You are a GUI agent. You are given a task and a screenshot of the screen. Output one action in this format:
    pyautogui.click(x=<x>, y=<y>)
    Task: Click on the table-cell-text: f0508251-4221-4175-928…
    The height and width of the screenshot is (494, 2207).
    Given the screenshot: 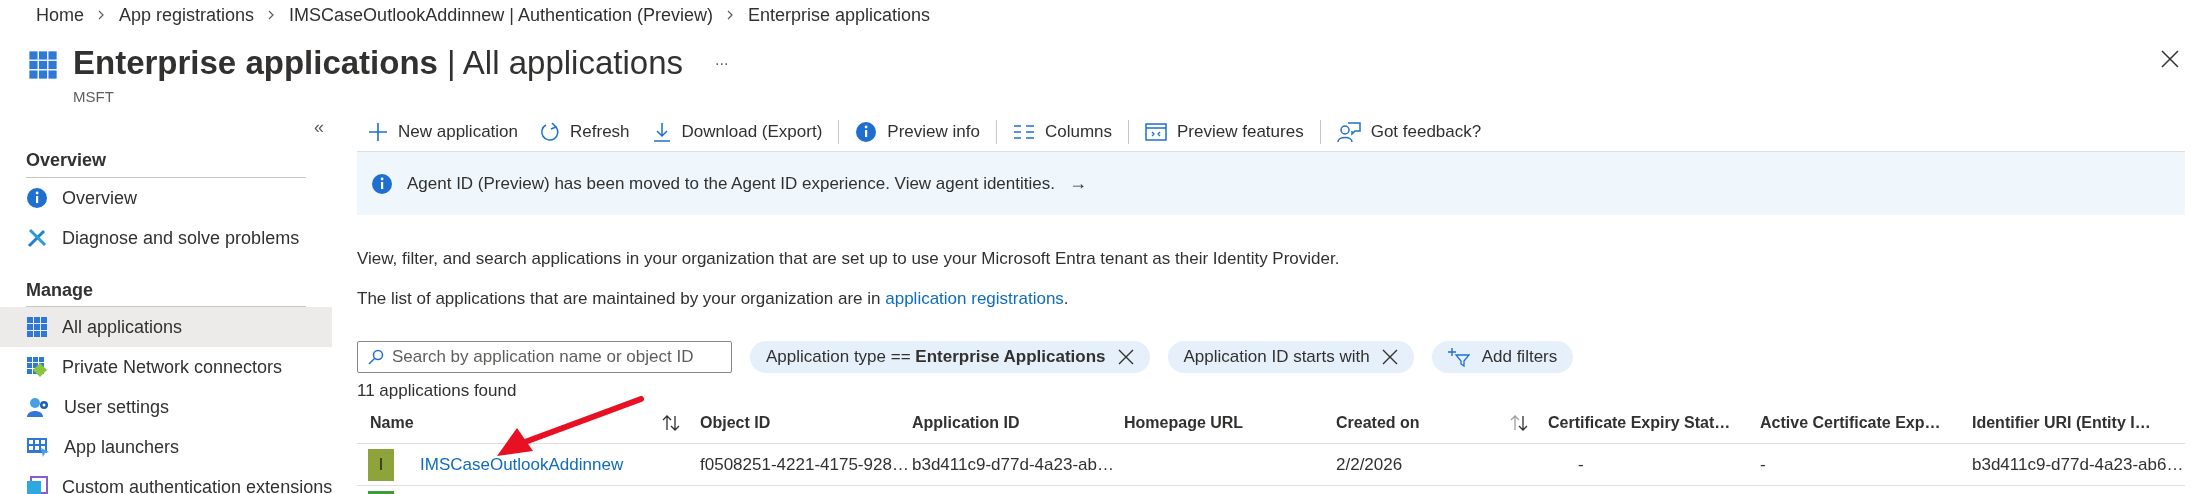 What is the action you would take?
    pyautogui.click(x=804, y=464)
    